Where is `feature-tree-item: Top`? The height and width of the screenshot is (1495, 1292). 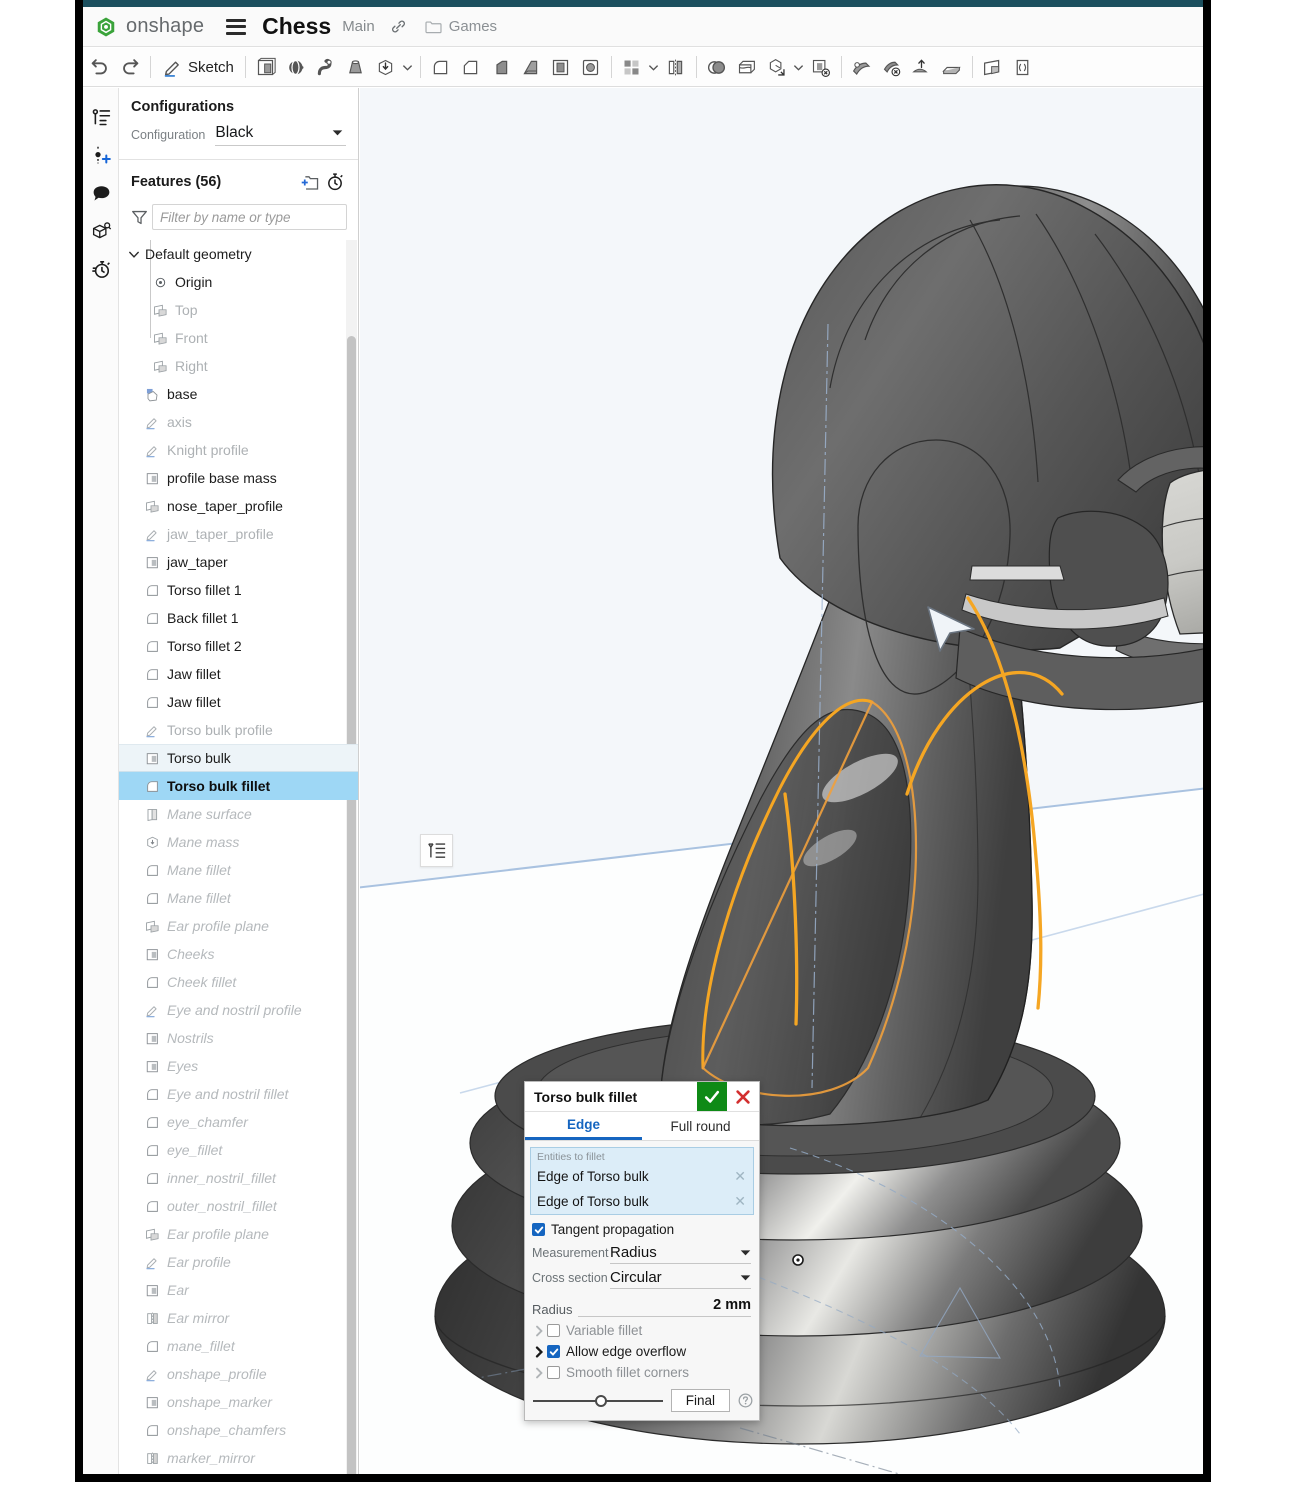 feature-tree-item: Top is located at coordinates (238, 310).